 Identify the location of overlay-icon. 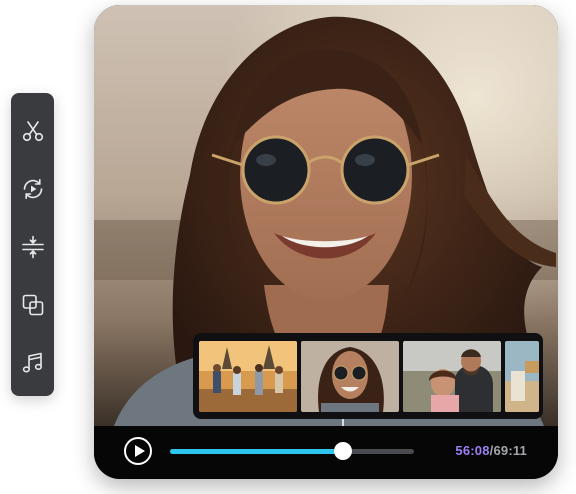
(32, 305).